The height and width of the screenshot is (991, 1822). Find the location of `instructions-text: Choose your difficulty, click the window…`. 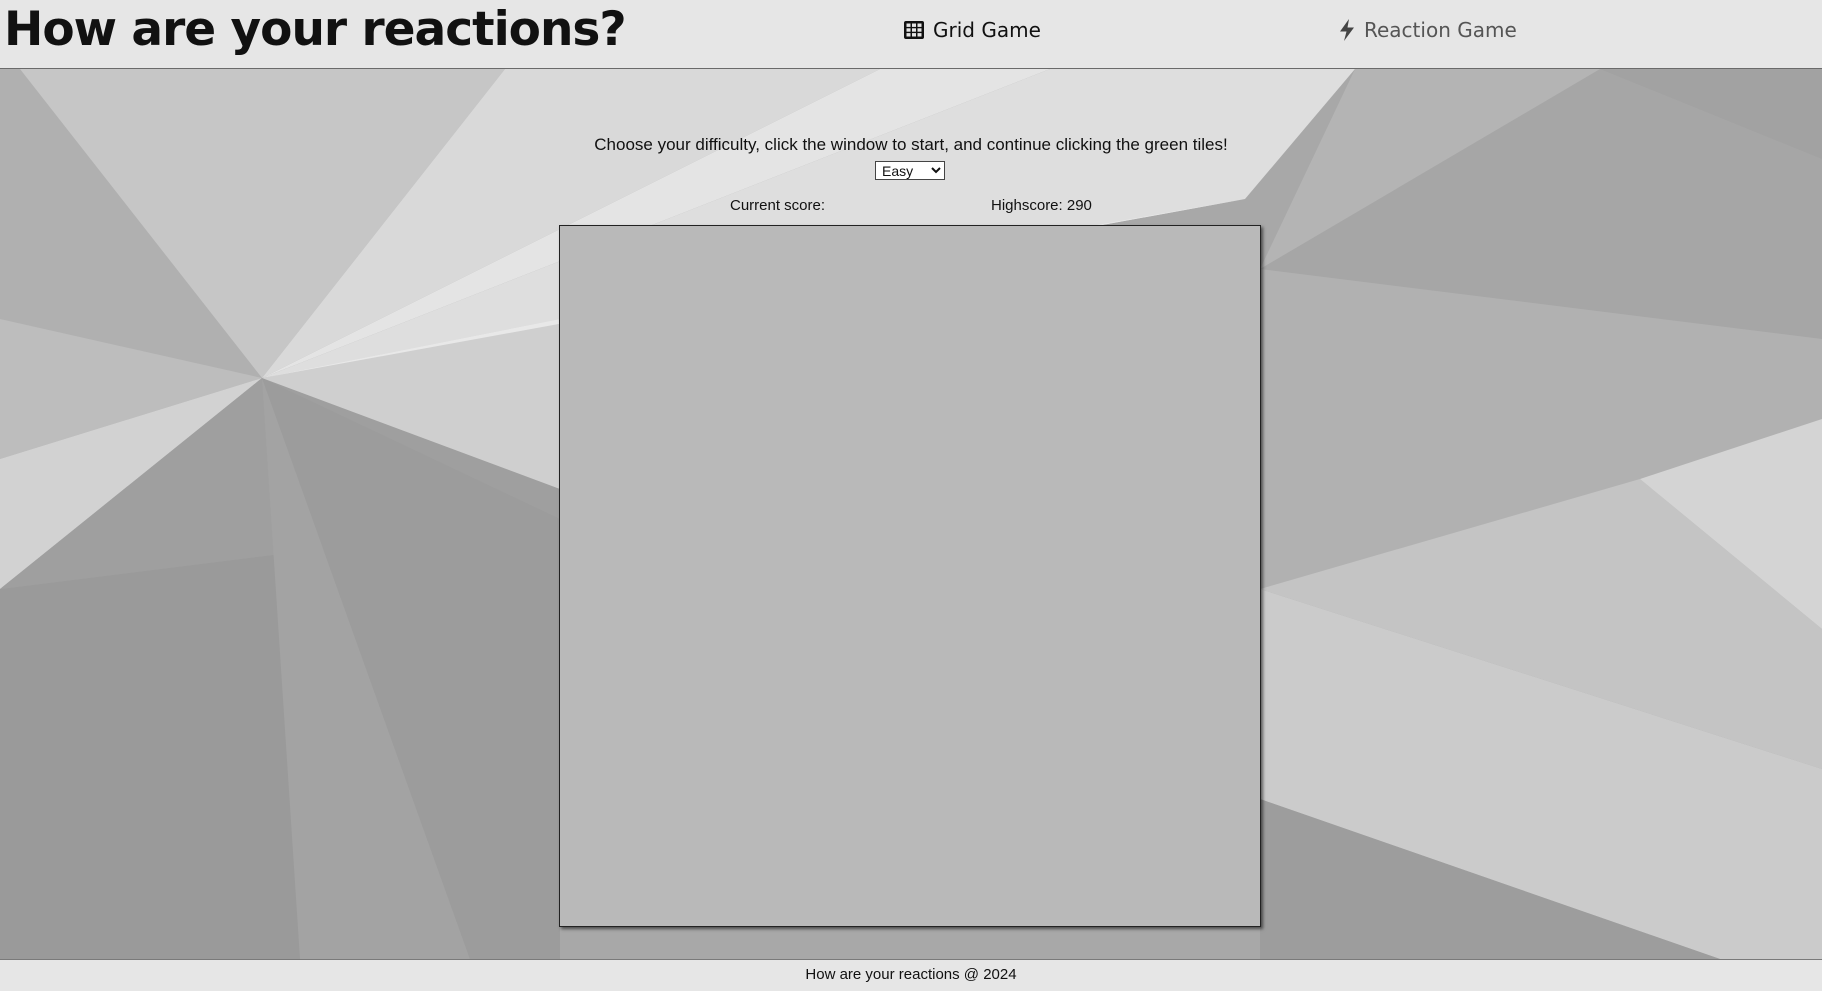

instructions-text: Choose your difficulty, click the window… is located at coordinates (911, 144).